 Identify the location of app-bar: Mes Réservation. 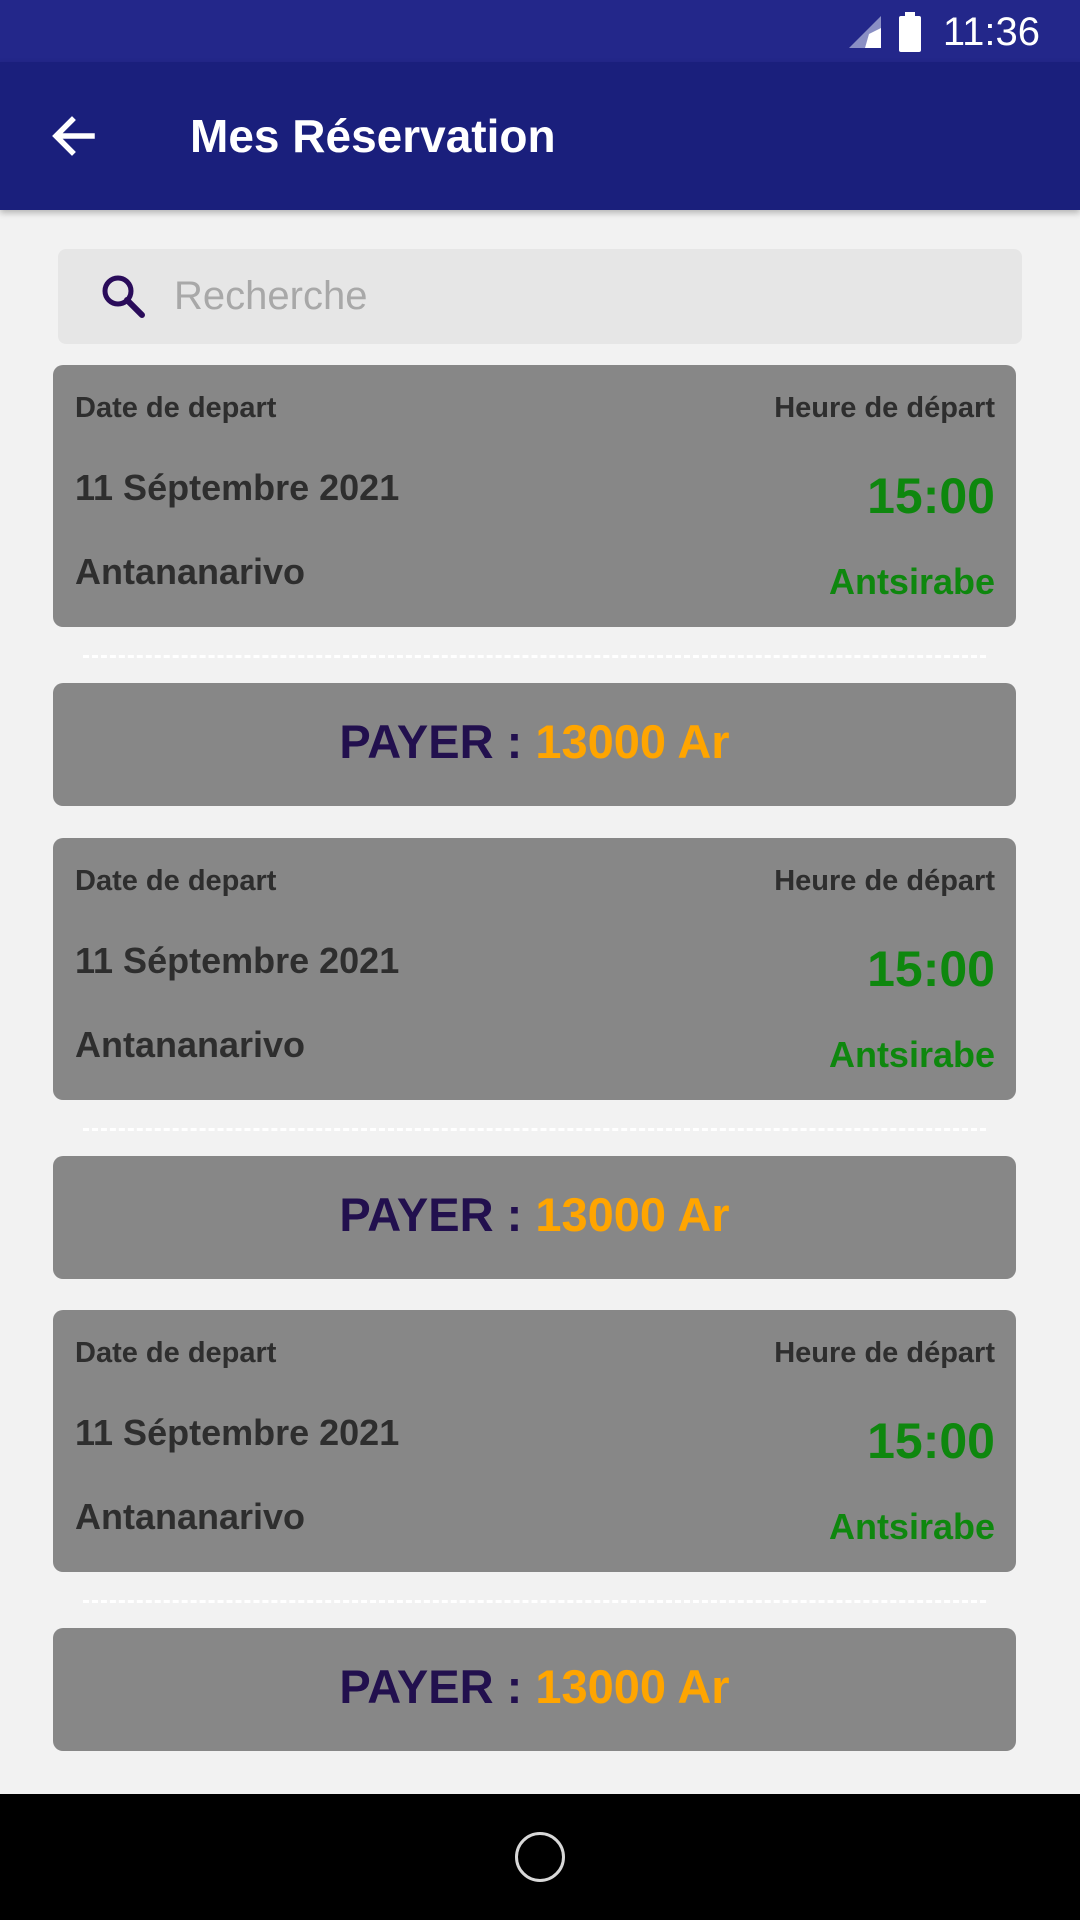
(540, 136).